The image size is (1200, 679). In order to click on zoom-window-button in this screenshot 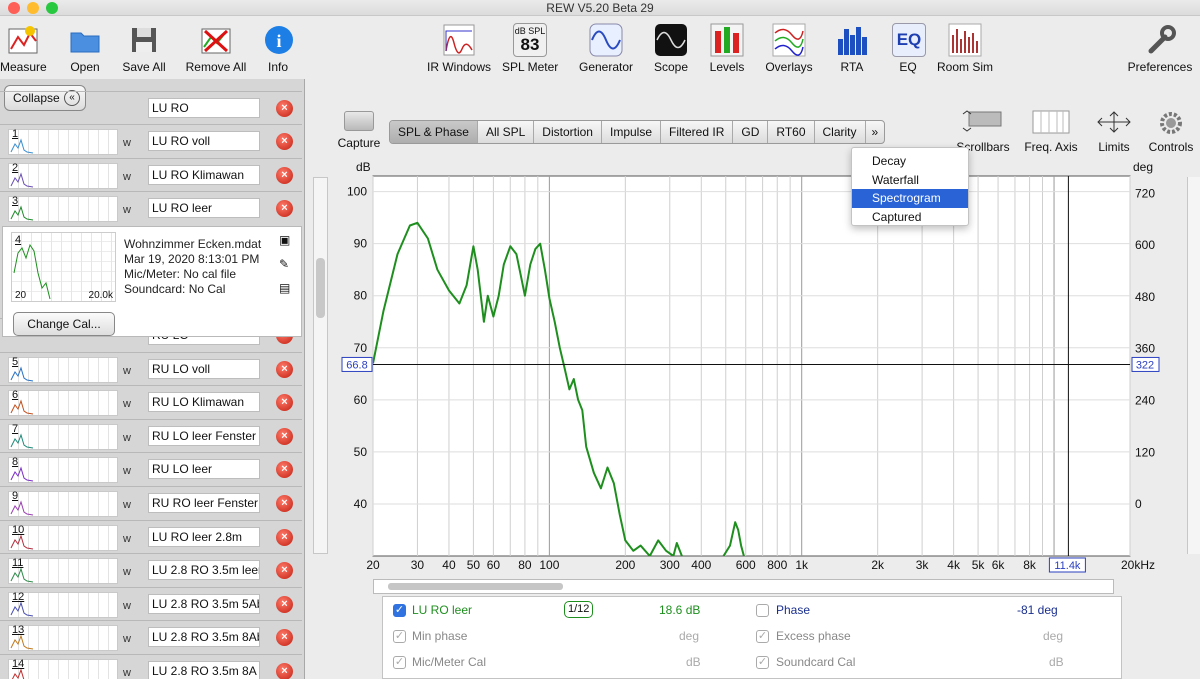, I will do `click(52, 8)`.